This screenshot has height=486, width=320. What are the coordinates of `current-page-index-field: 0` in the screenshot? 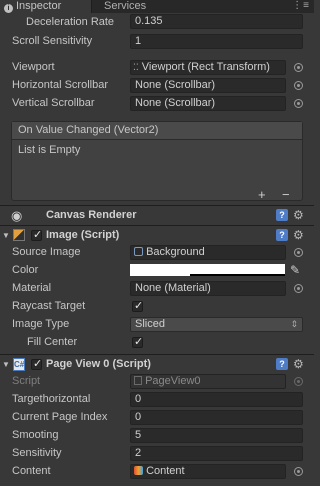 It's located at (216, 417).